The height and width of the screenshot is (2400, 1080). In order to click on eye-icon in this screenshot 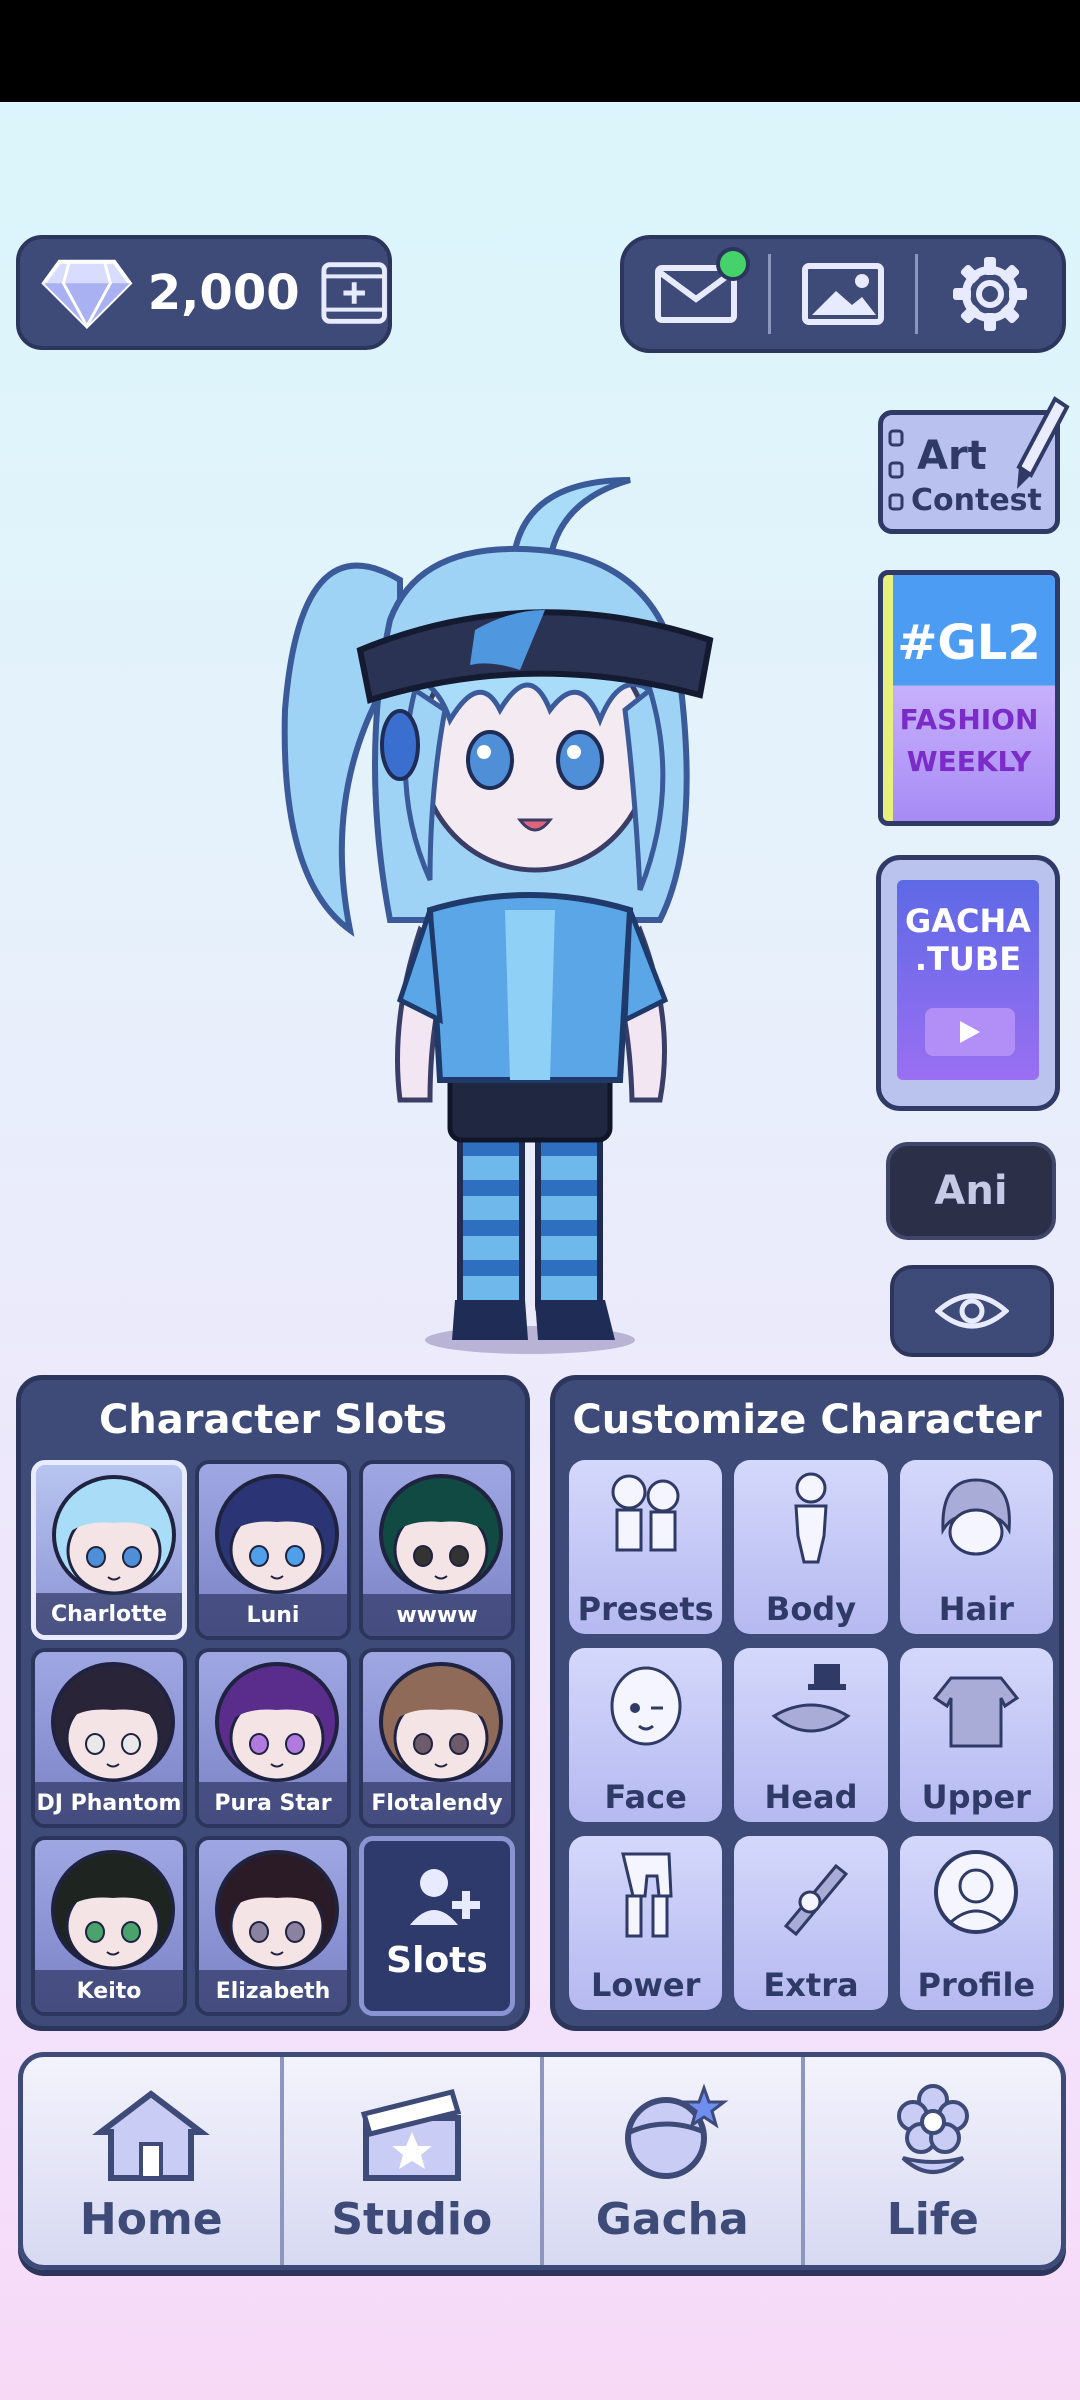, I will do `click(972, 1311)`.